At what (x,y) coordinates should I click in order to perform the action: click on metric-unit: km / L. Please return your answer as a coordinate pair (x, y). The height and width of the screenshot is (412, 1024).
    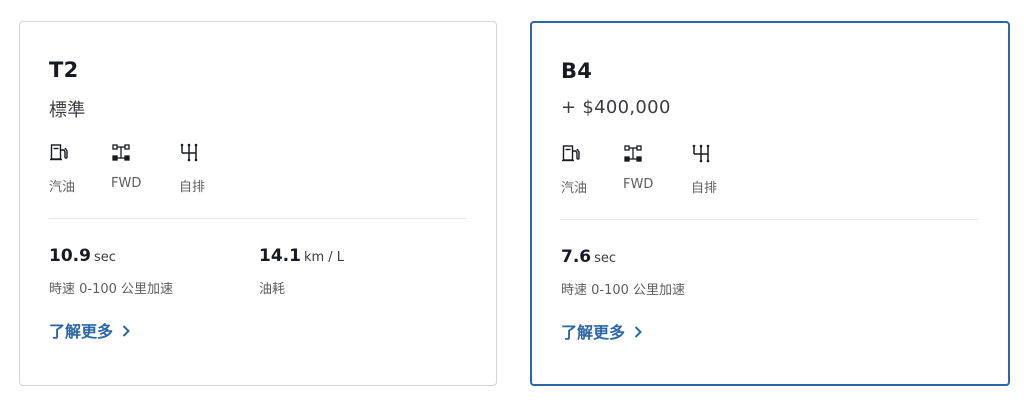
    Looking at the image, I should click on (324, 257).